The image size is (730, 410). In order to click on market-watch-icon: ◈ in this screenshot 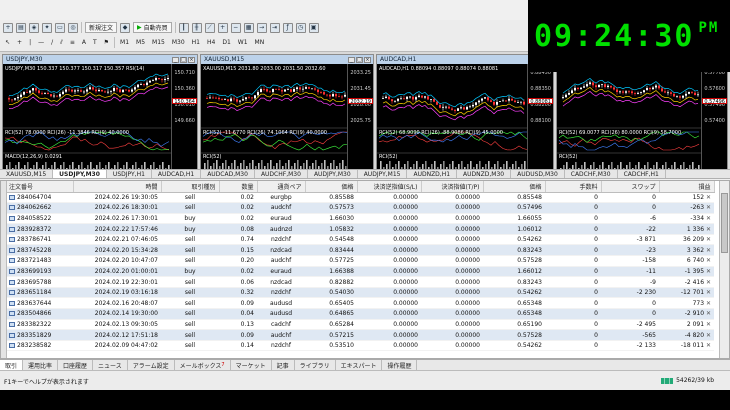, I will do `click(34, 27)`.